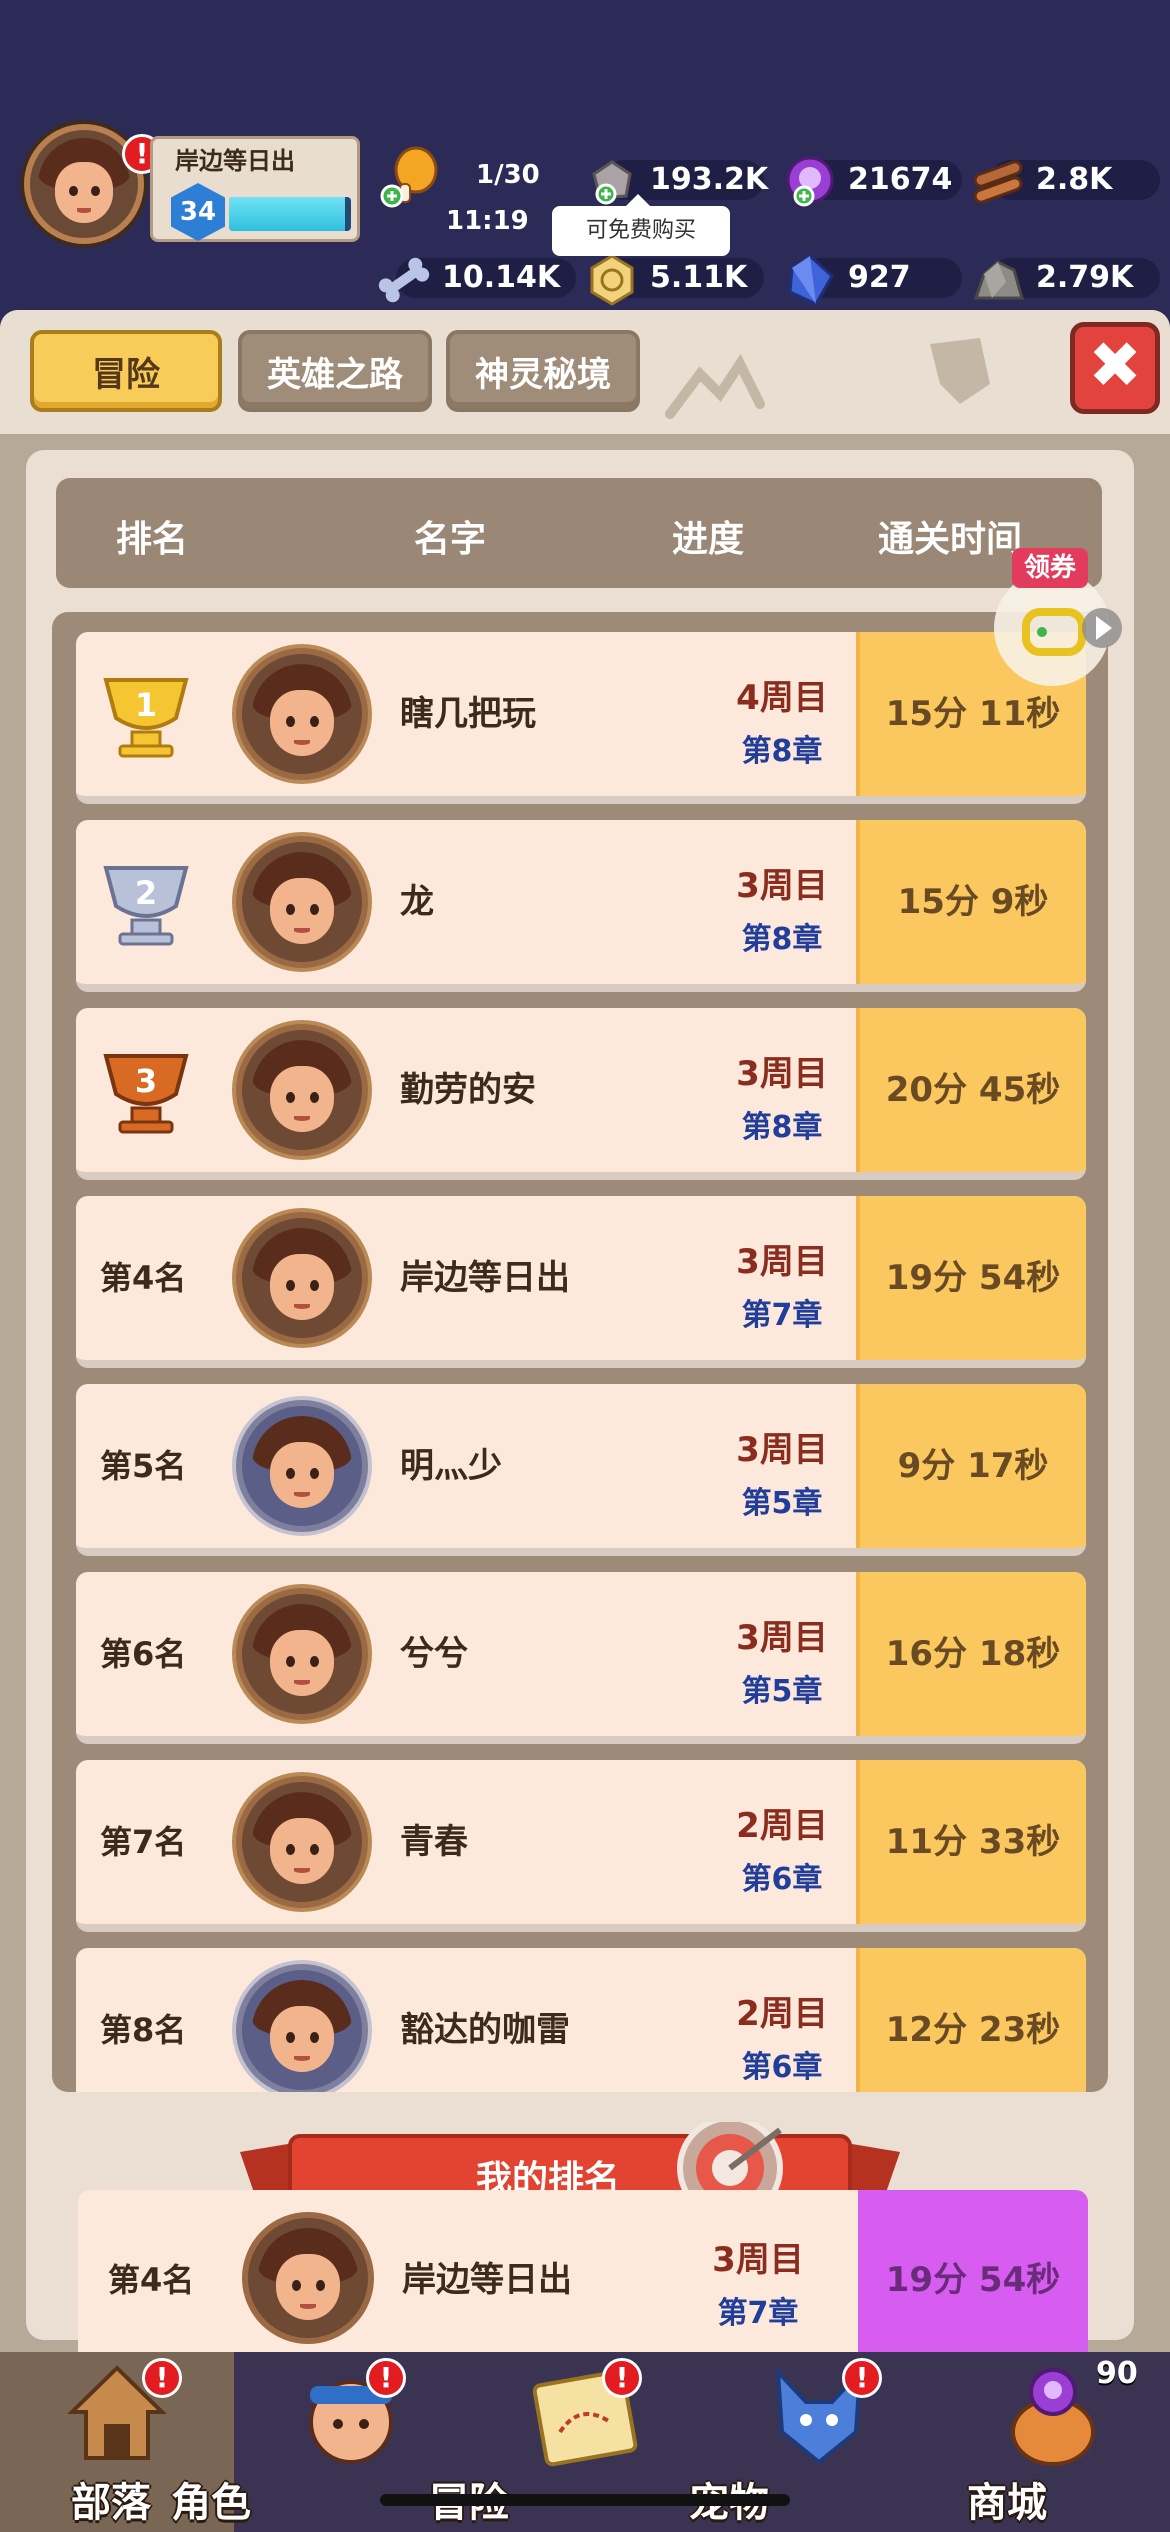 This screenshot has height=2532, width=1170. Describe the element at coordinates (811, 280) in the screenshot. I see `crystal-icon` at that location.